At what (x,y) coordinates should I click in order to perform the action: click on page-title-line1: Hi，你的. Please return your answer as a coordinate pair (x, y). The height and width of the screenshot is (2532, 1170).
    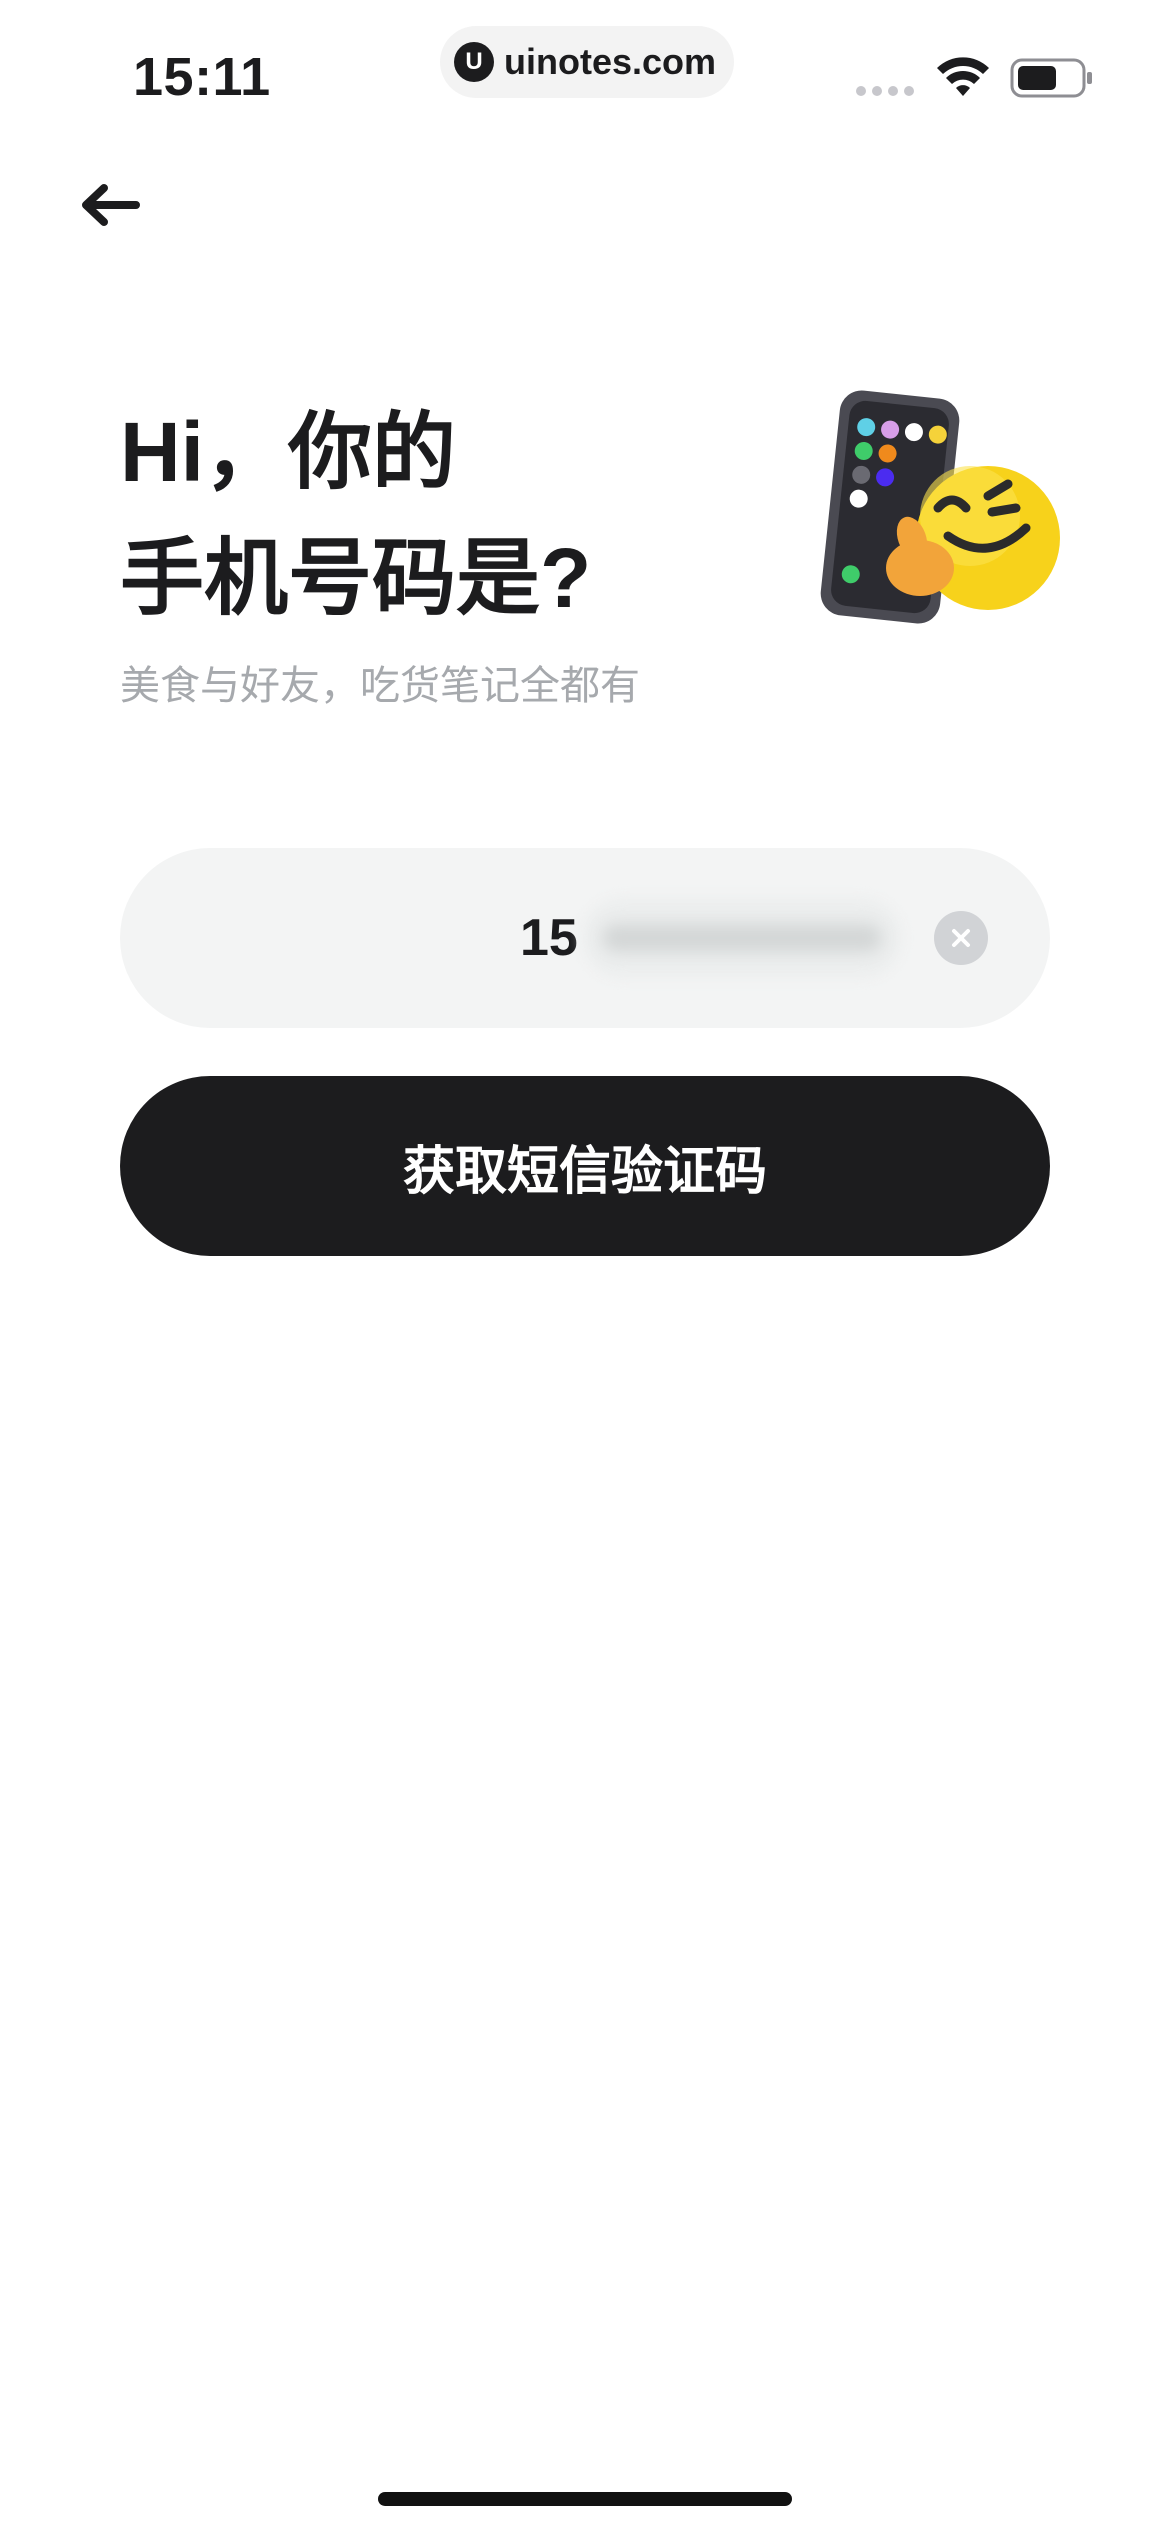
    Looking at the image, I should click on (288, 452).